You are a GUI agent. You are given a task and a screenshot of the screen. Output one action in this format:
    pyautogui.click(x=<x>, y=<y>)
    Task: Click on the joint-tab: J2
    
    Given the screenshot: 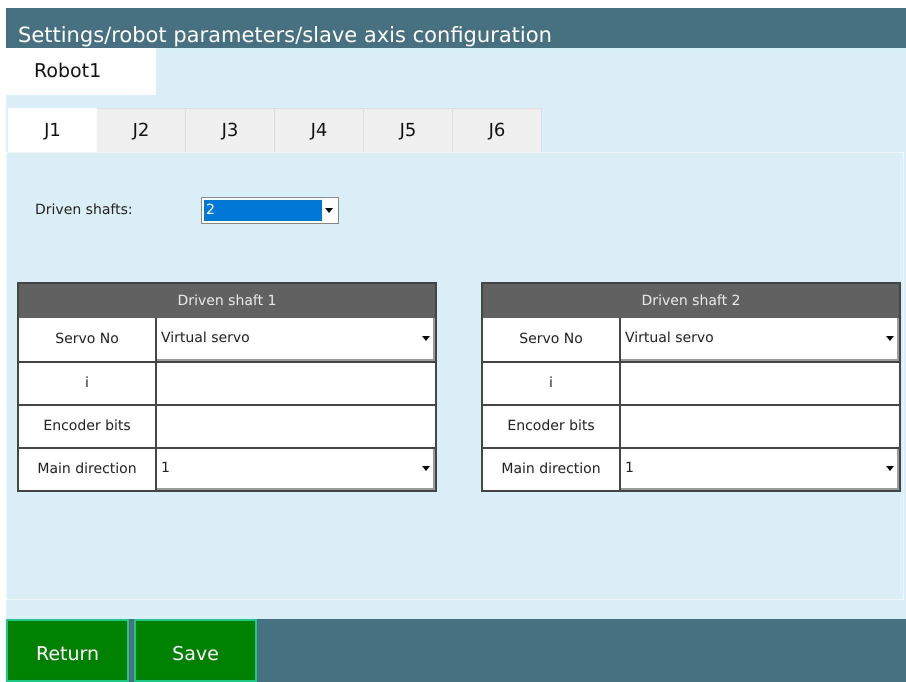 What is the action you would take?
    pyautogui.click(x=141, y=130)
    